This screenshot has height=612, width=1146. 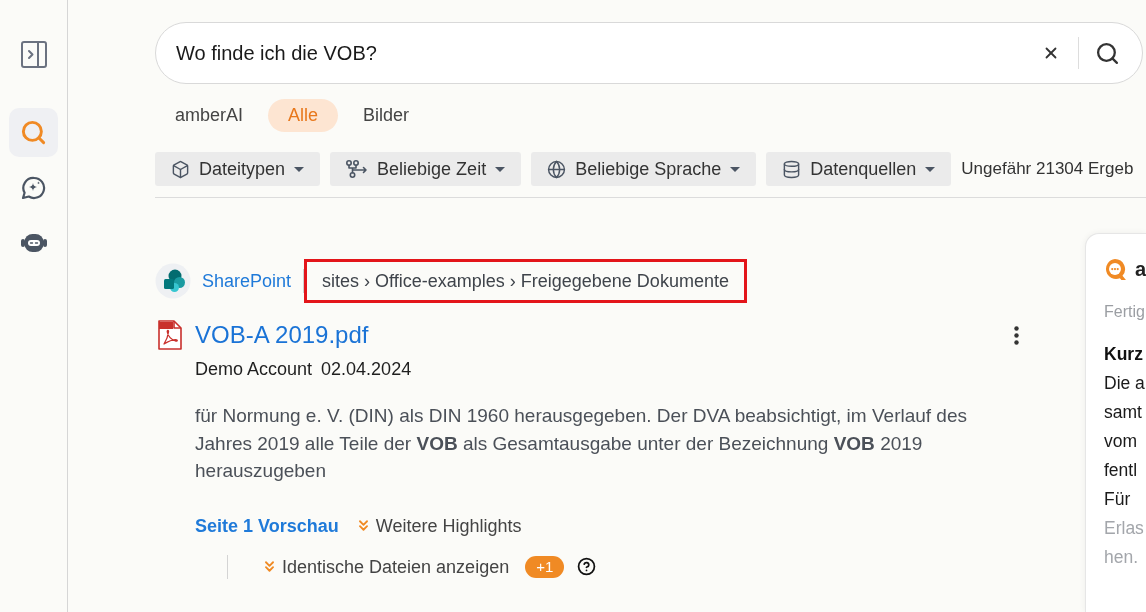 I want to click on breadcrumb-path: sites › Office-examples › Freigegebene Dokumente, so click(x=525, y=281).